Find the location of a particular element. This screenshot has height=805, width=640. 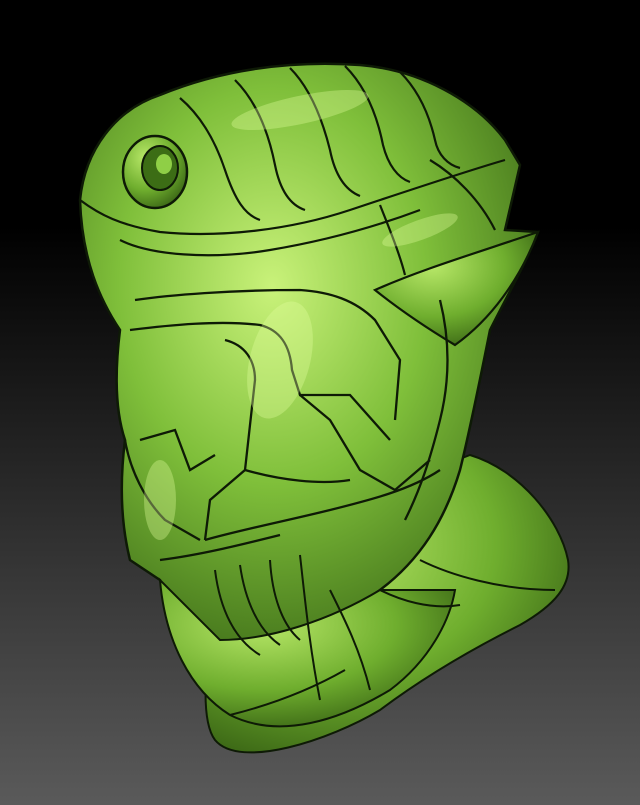

forehead-ring is located at coordinates (155, 172).